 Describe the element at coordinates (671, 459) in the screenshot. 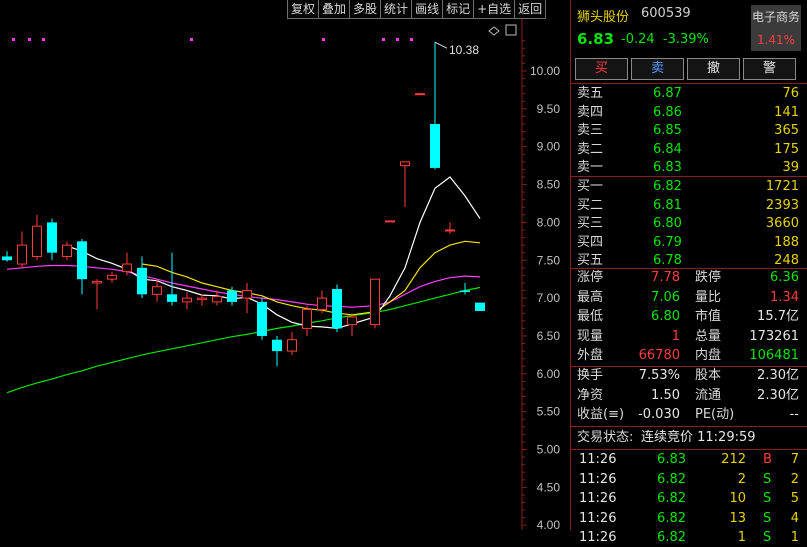

I see `tick-price: 6.83` at that location.